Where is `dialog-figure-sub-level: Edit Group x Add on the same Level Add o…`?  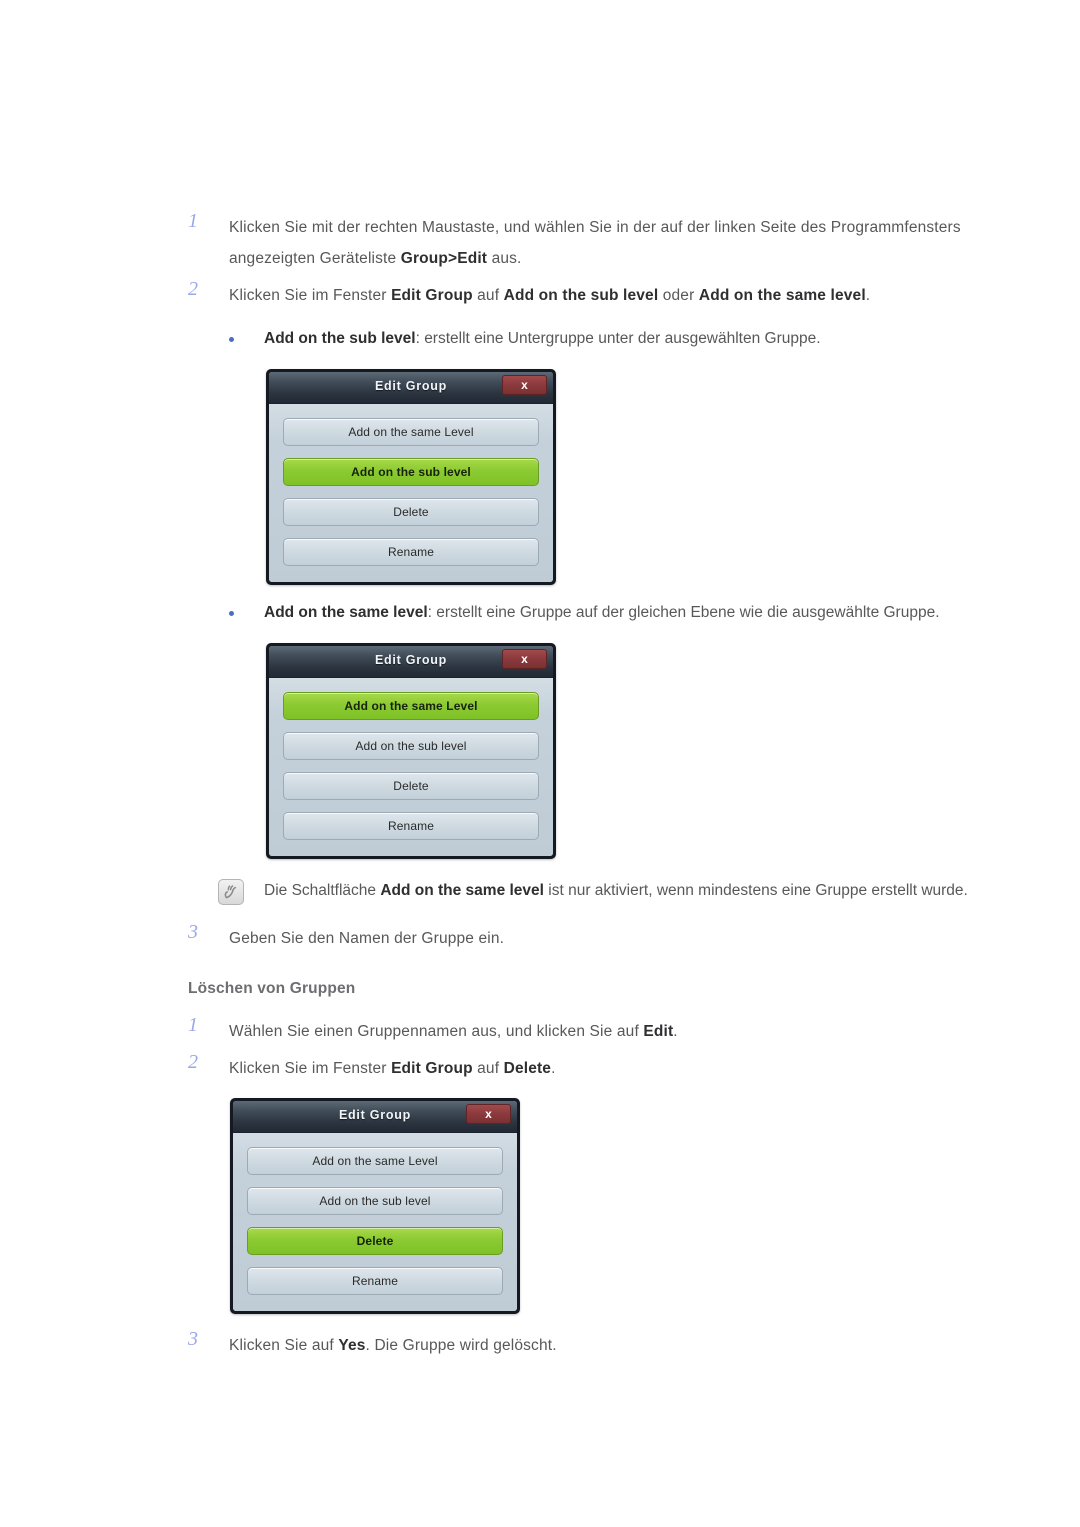 dialog-figure-sub-level: Edit Group x Add on the same Level Add o… is located at coordinates (632, 477).